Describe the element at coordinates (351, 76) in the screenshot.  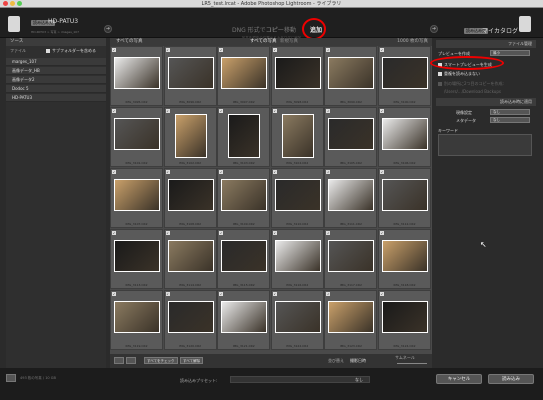
I see `photo-cell: ✓ IMG_3099.CR2` at that location.